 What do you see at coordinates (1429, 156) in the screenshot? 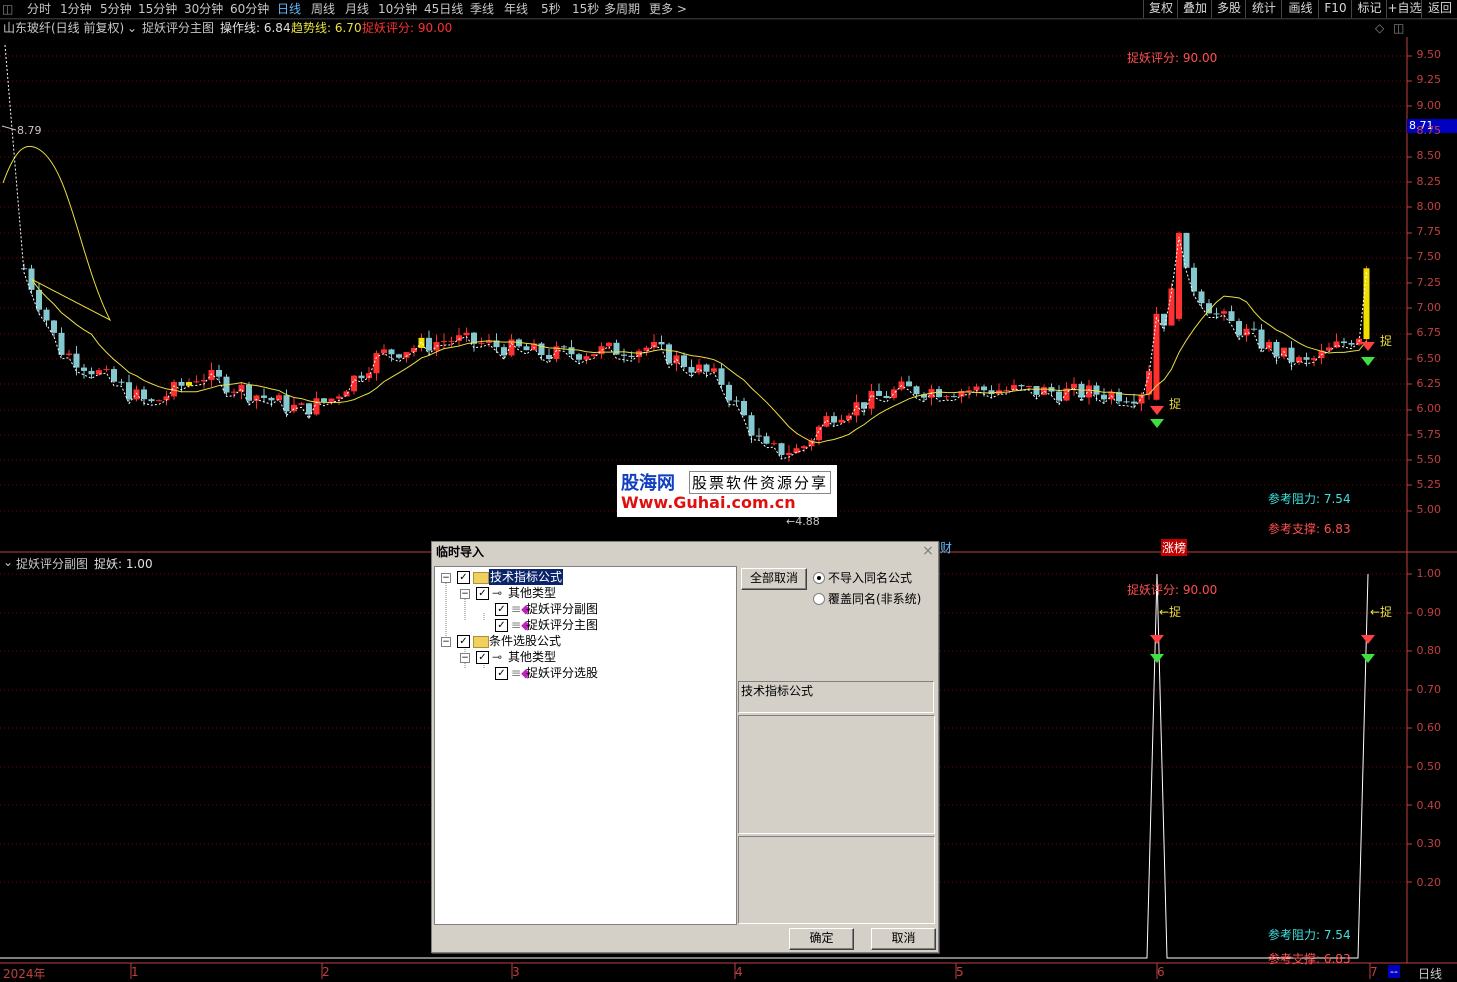
I see `price-tick: 8.50` at bounding box center [1429, 156].